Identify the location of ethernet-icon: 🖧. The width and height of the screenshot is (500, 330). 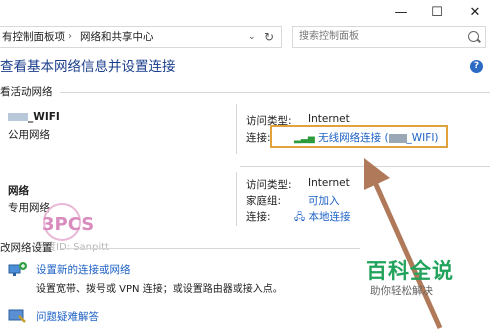
(300, 217).